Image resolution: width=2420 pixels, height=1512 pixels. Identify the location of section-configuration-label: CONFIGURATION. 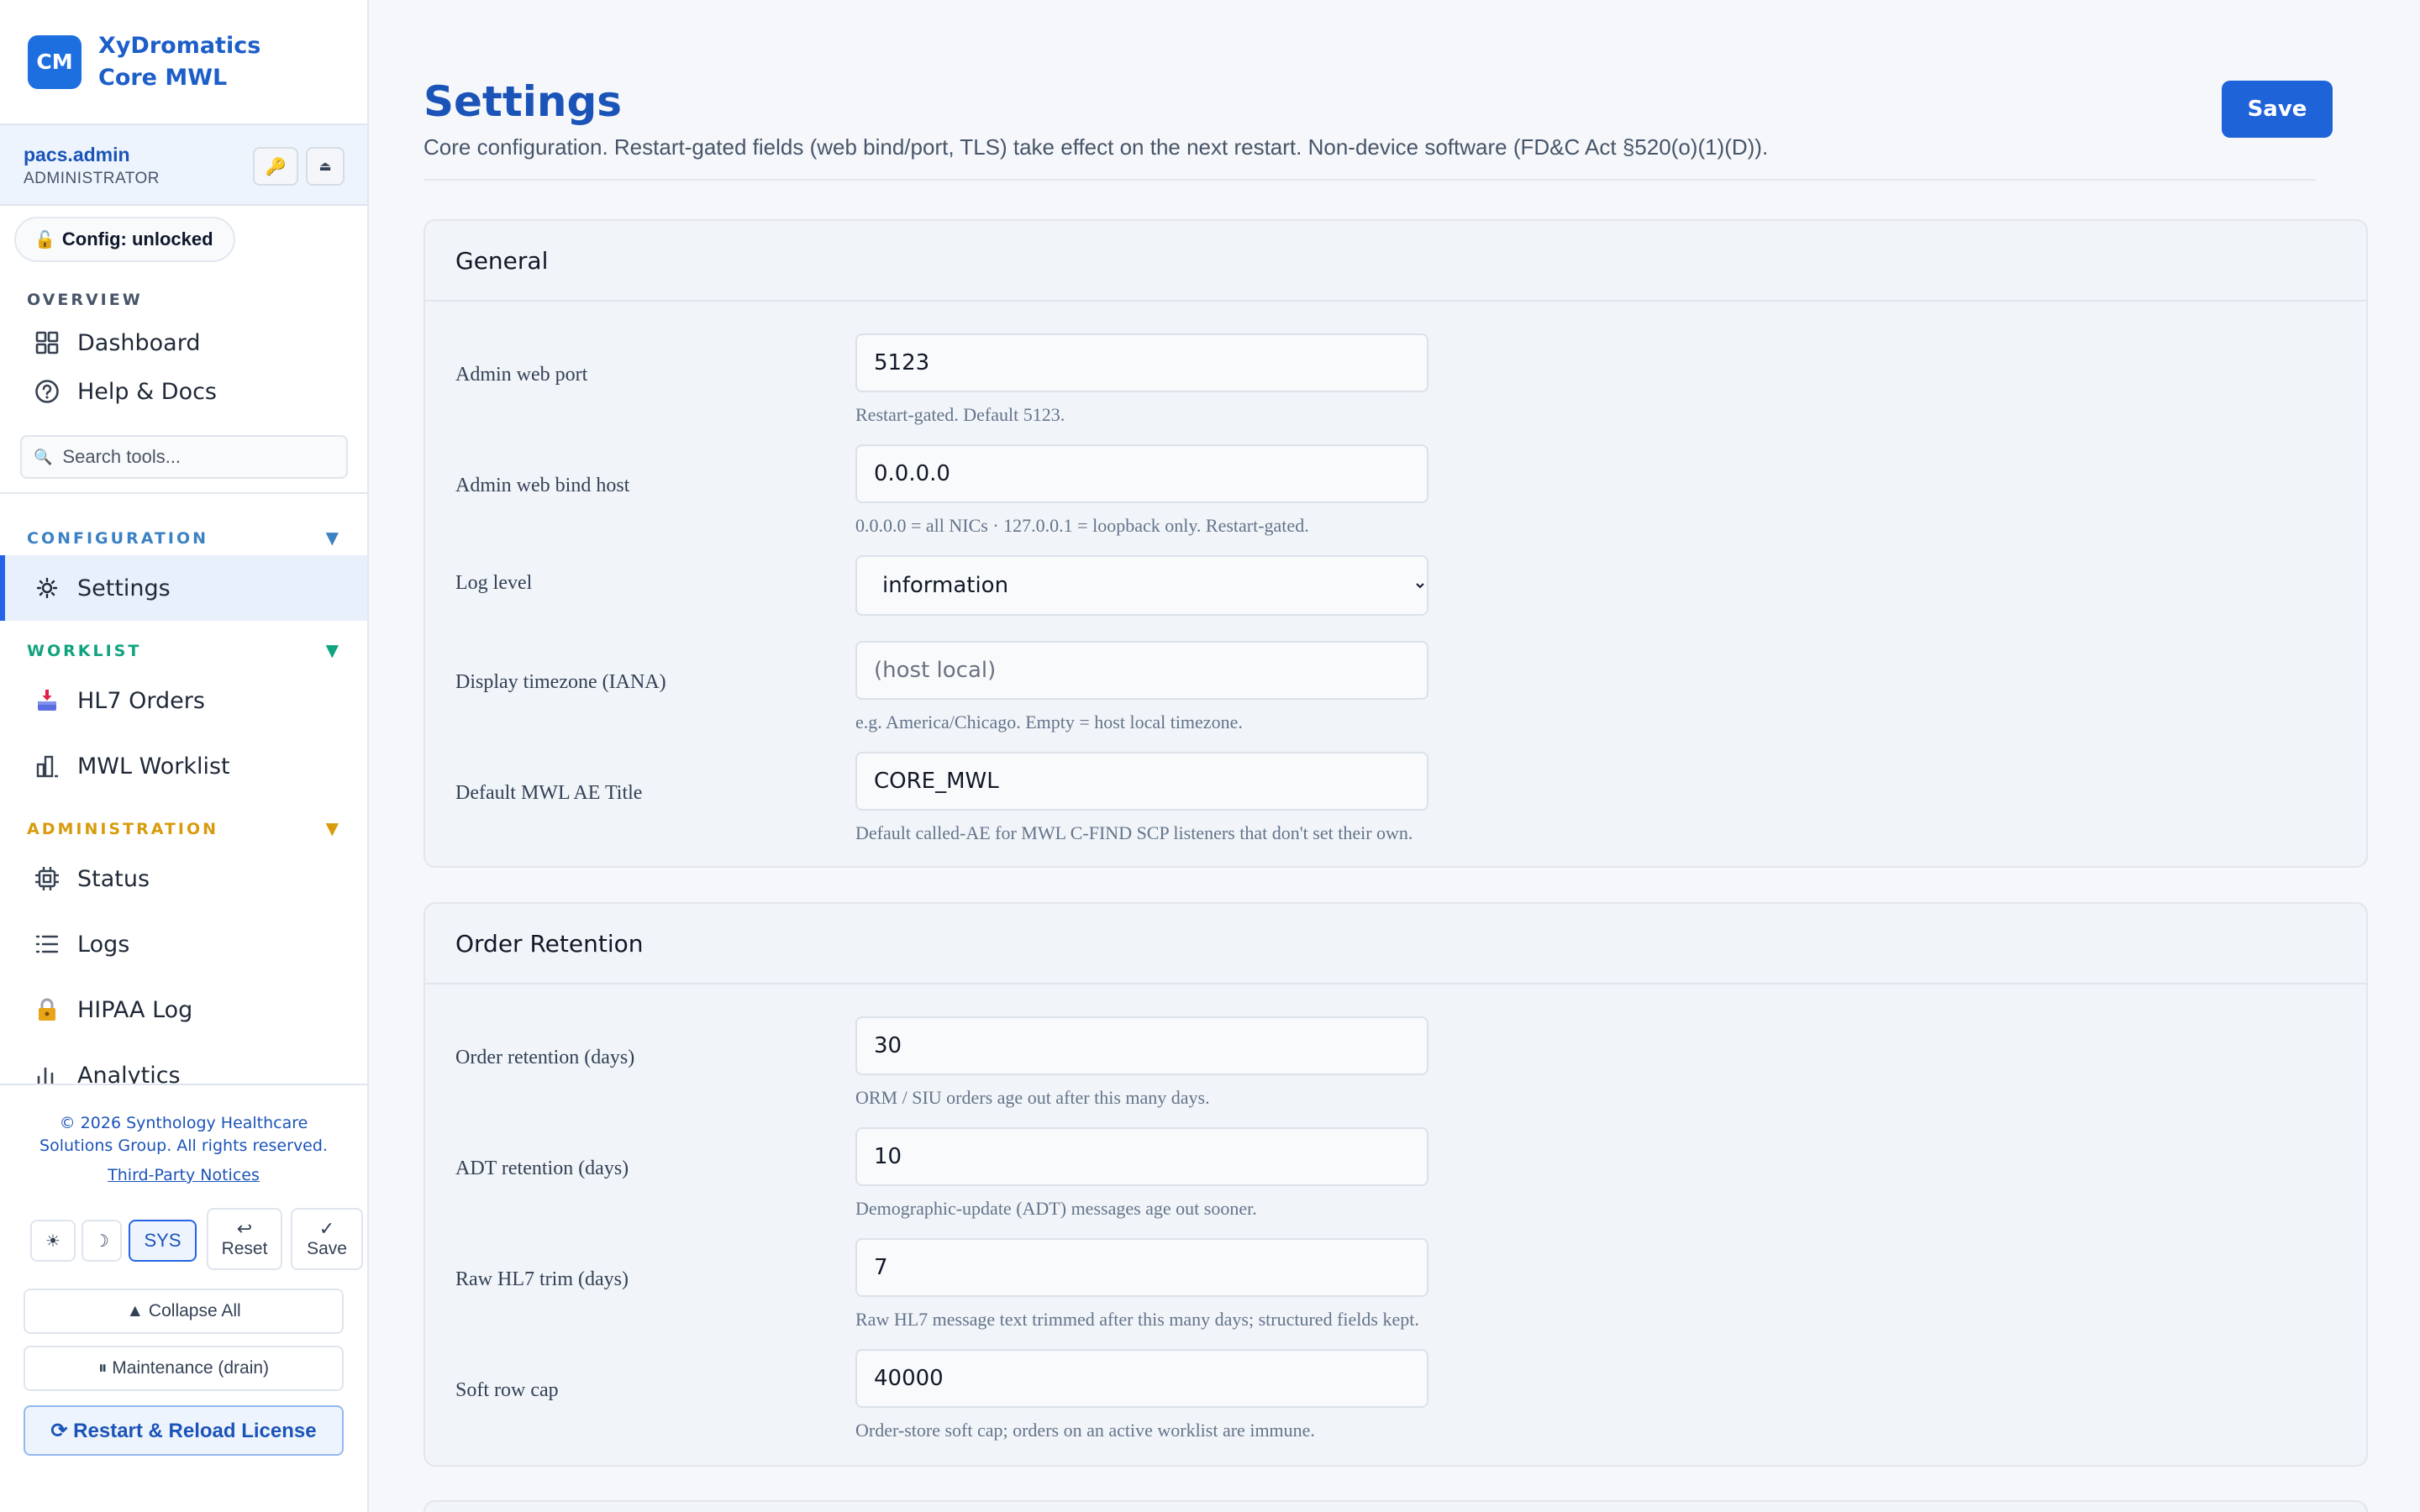
(118, 538).